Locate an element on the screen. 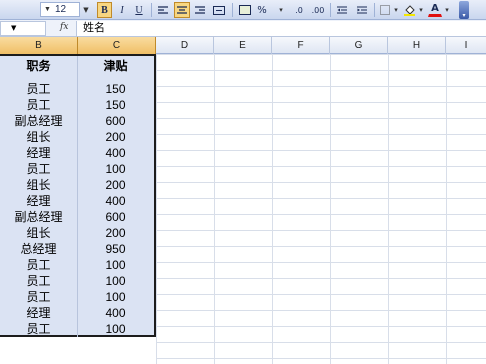 The image size is (486, 364). font-size-arrow-icon: ▼ is located at coordinates (86, 10).